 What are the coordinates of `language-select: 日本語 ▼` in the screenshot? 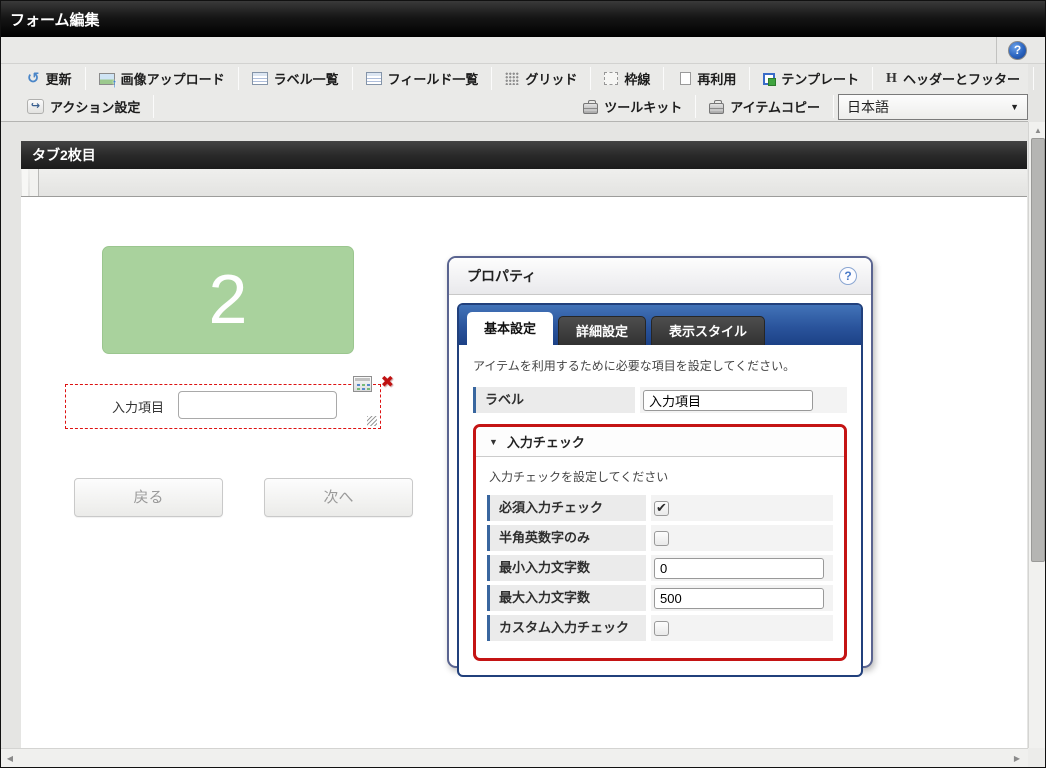 It's located at (933, 106).